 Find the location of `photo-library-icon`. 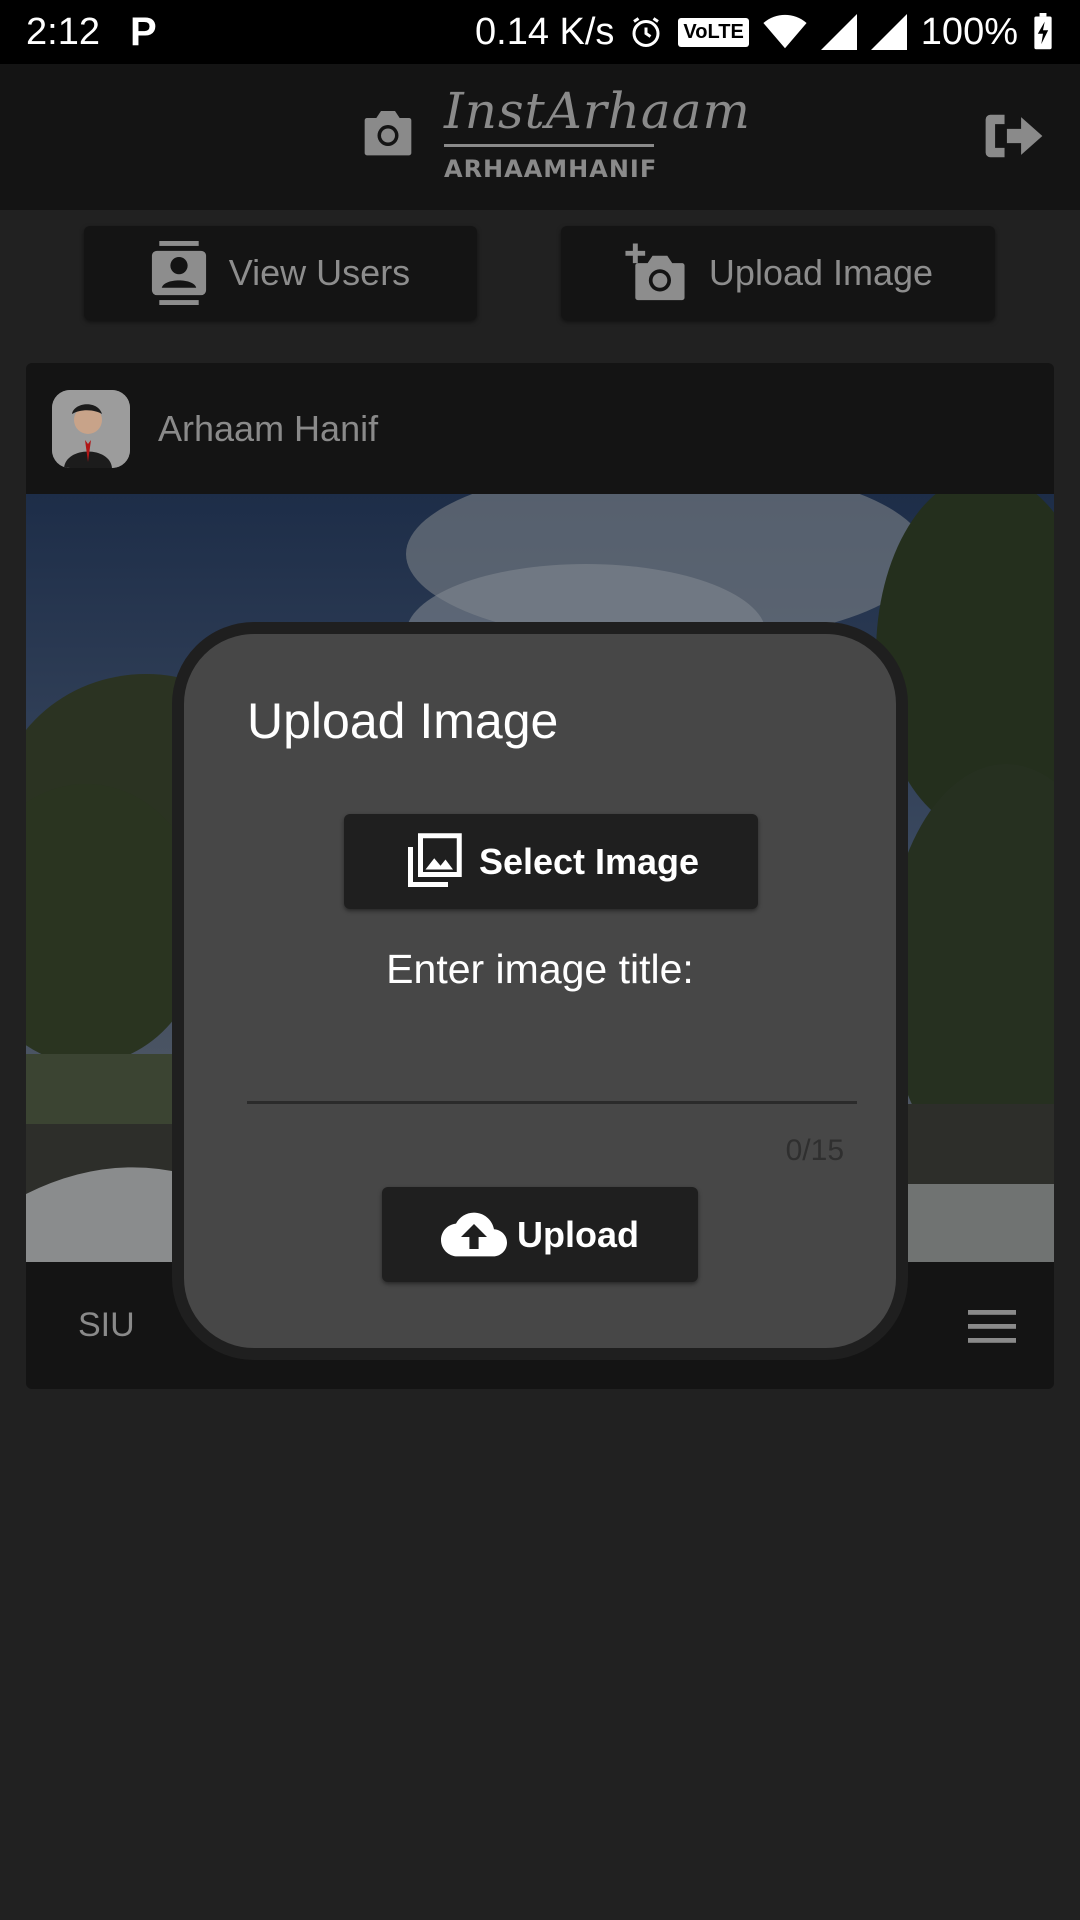

photo-library-icon is located at coordinates (434, 859).